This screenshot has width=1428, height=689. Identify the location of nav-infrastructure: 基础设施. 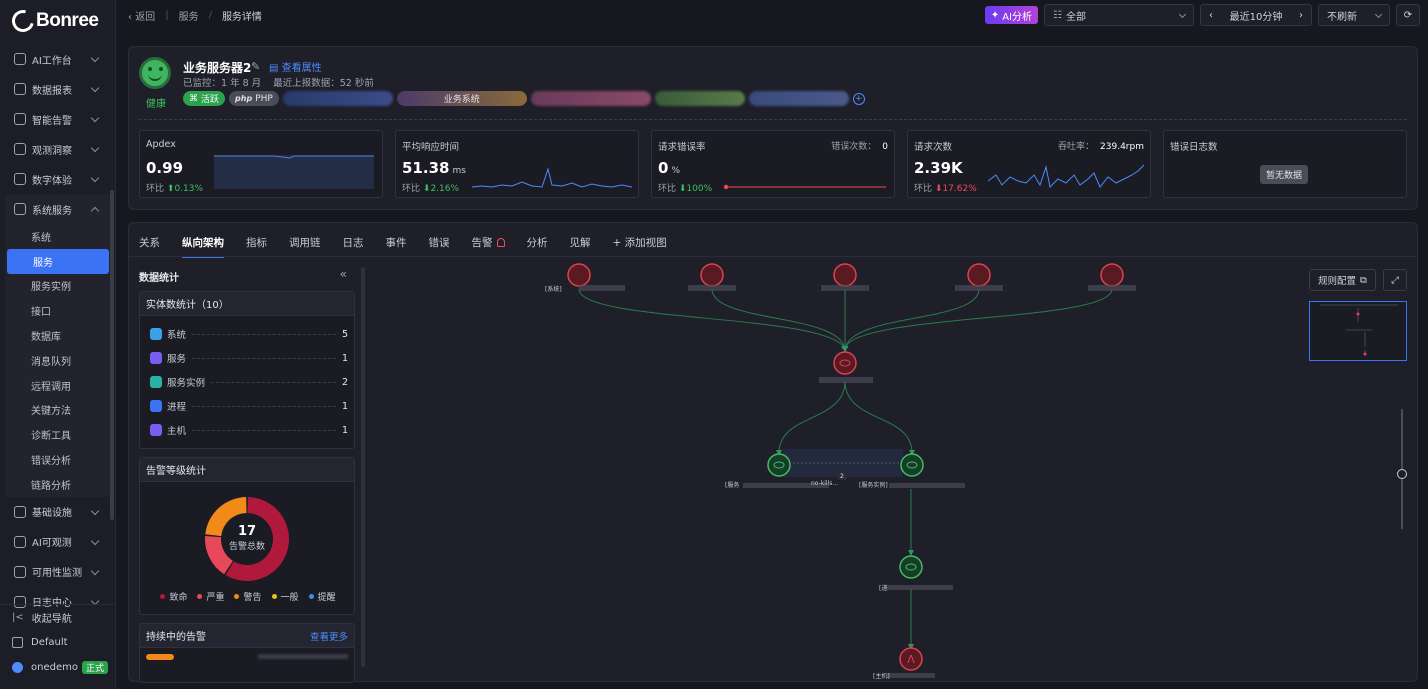
(58, 512).